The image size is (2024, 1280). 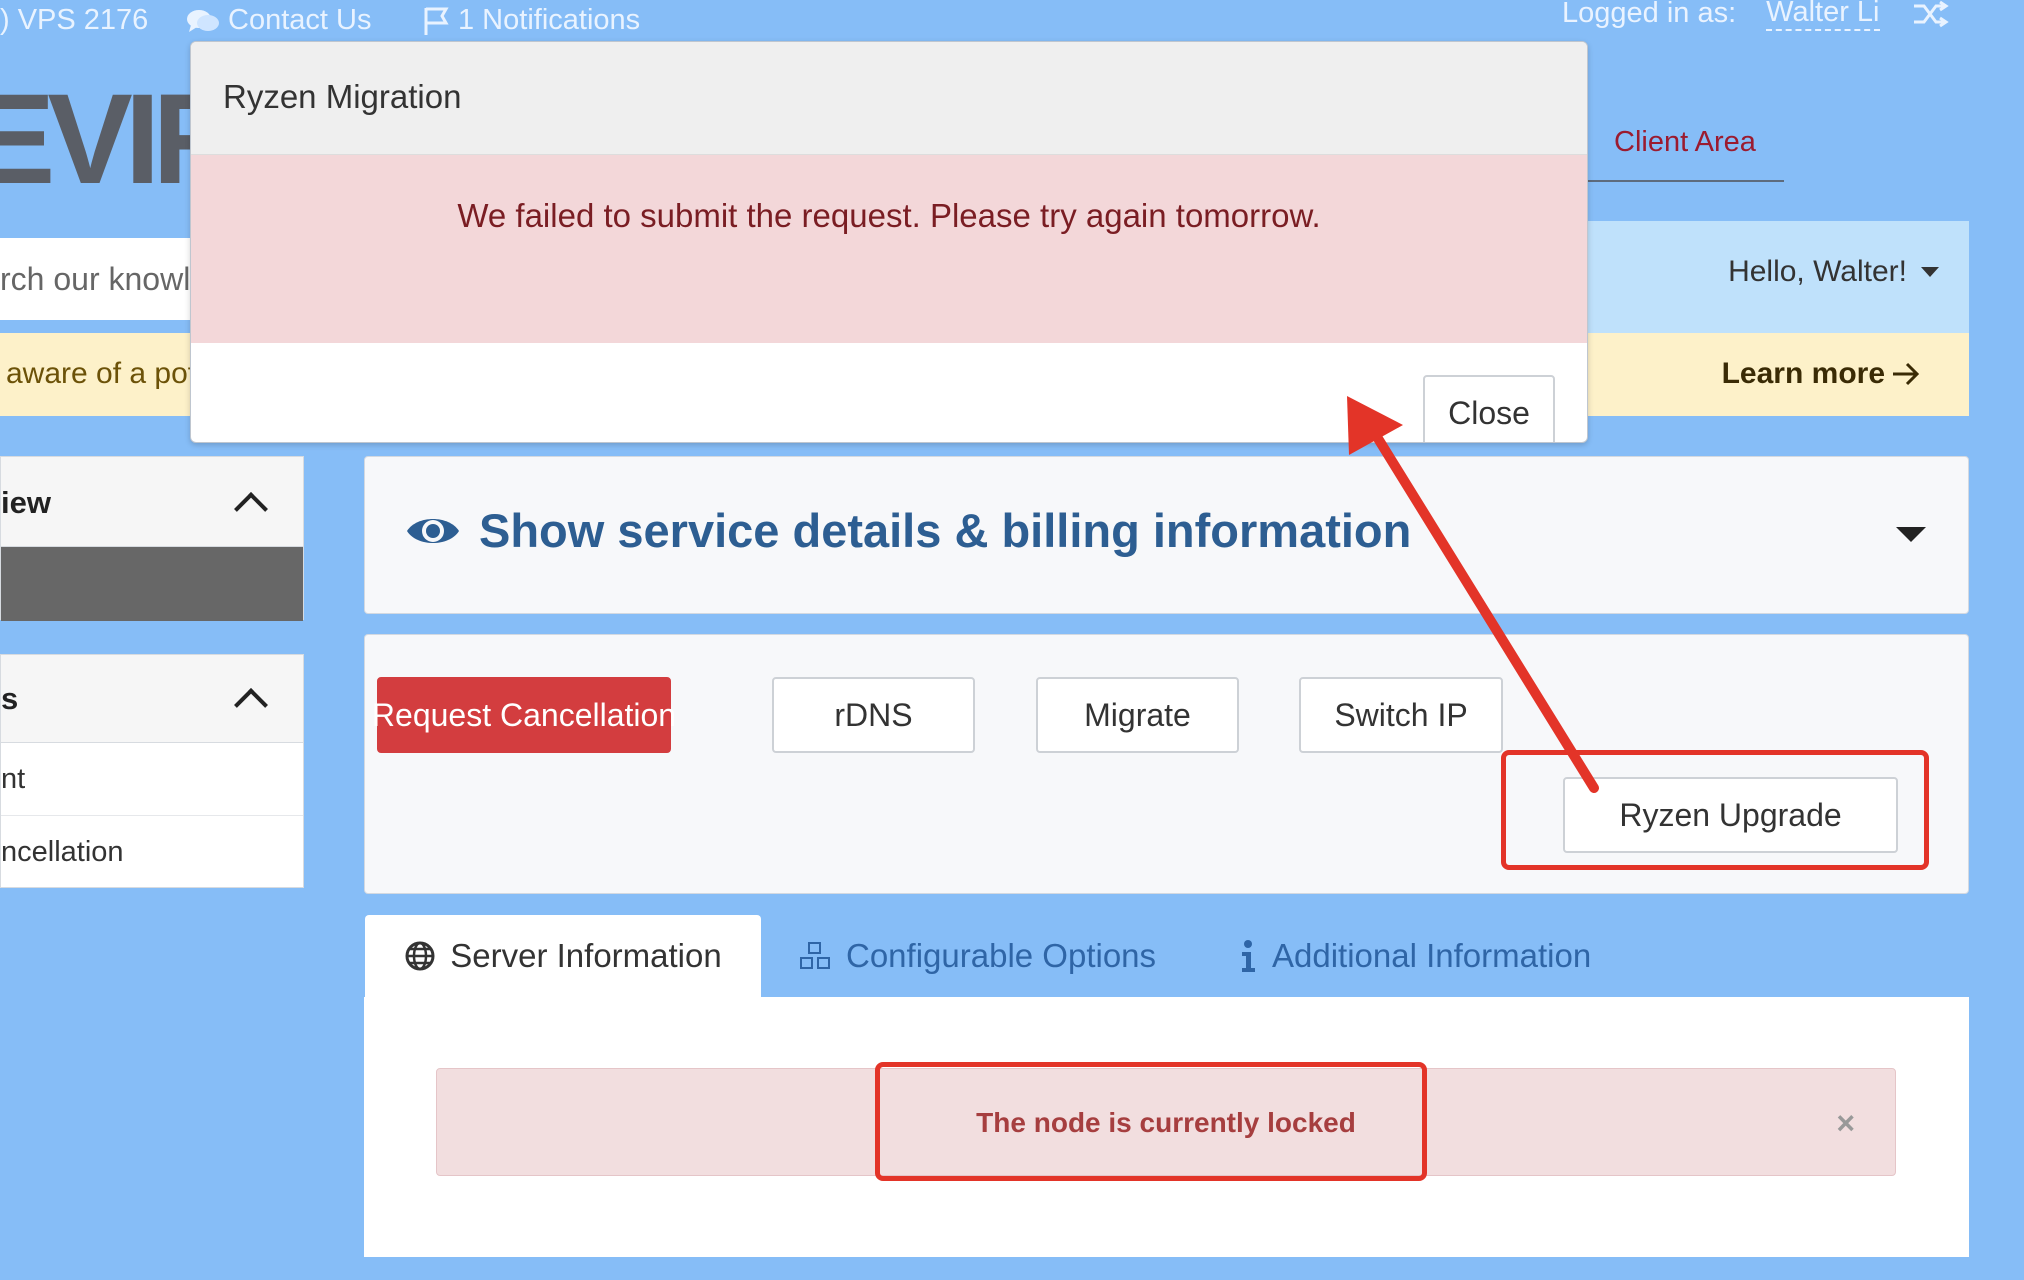 I want to click on annotation-arrow-shaft, so click(x=1484, y=610).